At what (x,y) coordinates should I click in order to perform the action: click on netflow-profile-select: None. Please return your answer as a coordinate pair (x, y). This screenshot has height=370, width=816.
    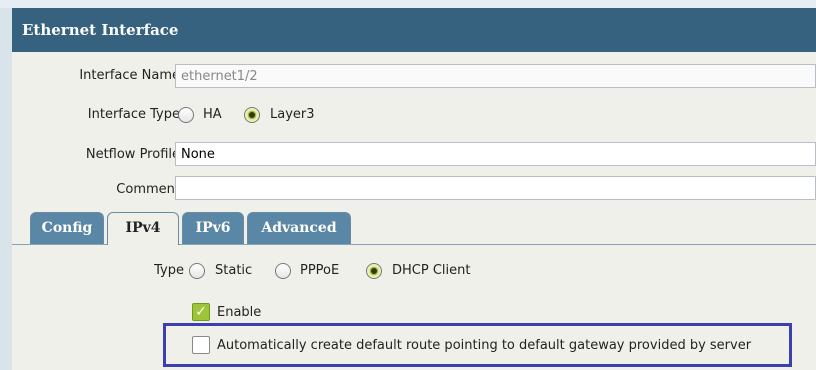
    Looking at the image, I should click on (495, 154).